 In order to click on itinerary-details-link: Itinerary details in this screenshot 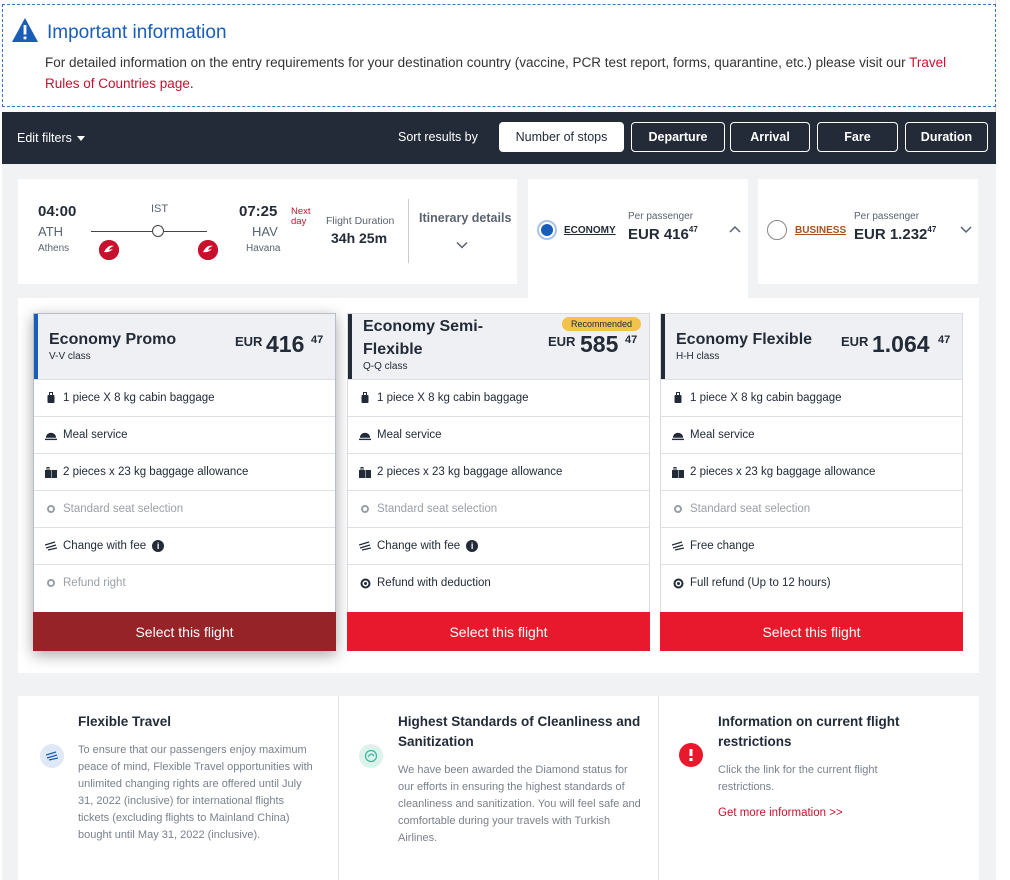, I will do `click(465, 218)`.